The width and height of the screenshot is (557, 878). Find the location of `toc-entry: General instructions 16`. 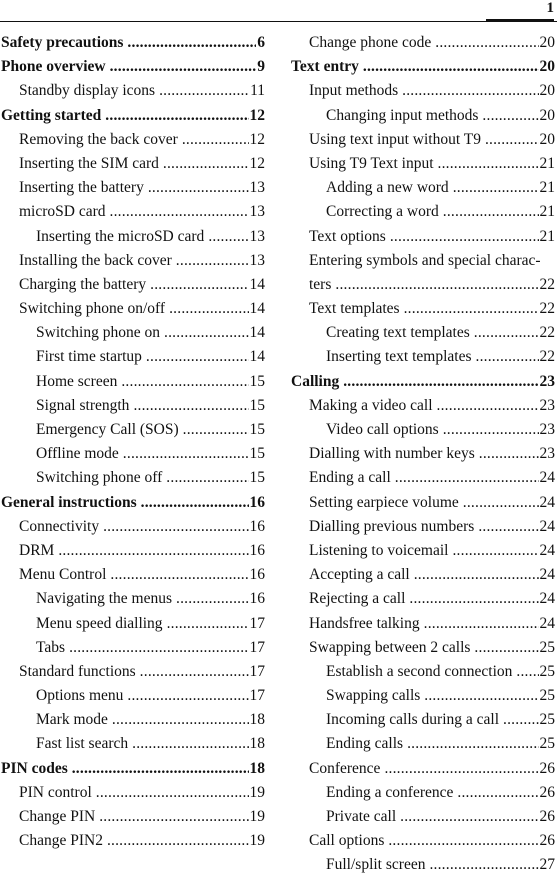

toc-entry: General instructions 16 is located at coordinates (133, 503).